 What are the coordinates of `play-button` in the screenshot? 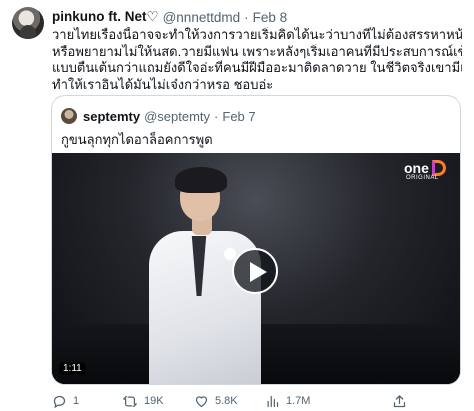 It's located at (255, 271).